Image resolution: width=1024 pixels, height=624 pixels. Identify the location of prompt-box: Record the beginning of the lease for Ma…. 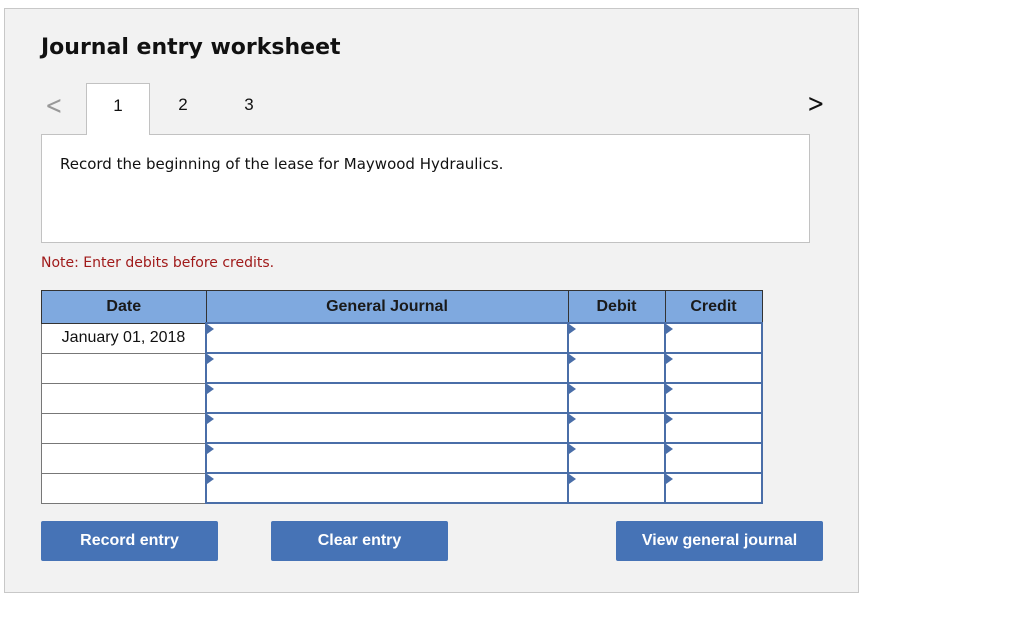
(425, 188).